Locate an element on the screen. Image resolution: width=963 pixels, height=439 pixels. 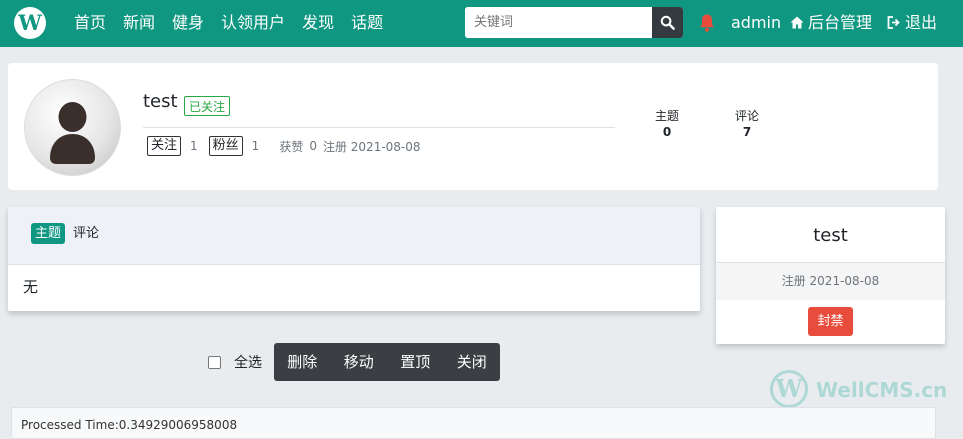
follow-count: 1 is located at coordinates (194, 146).